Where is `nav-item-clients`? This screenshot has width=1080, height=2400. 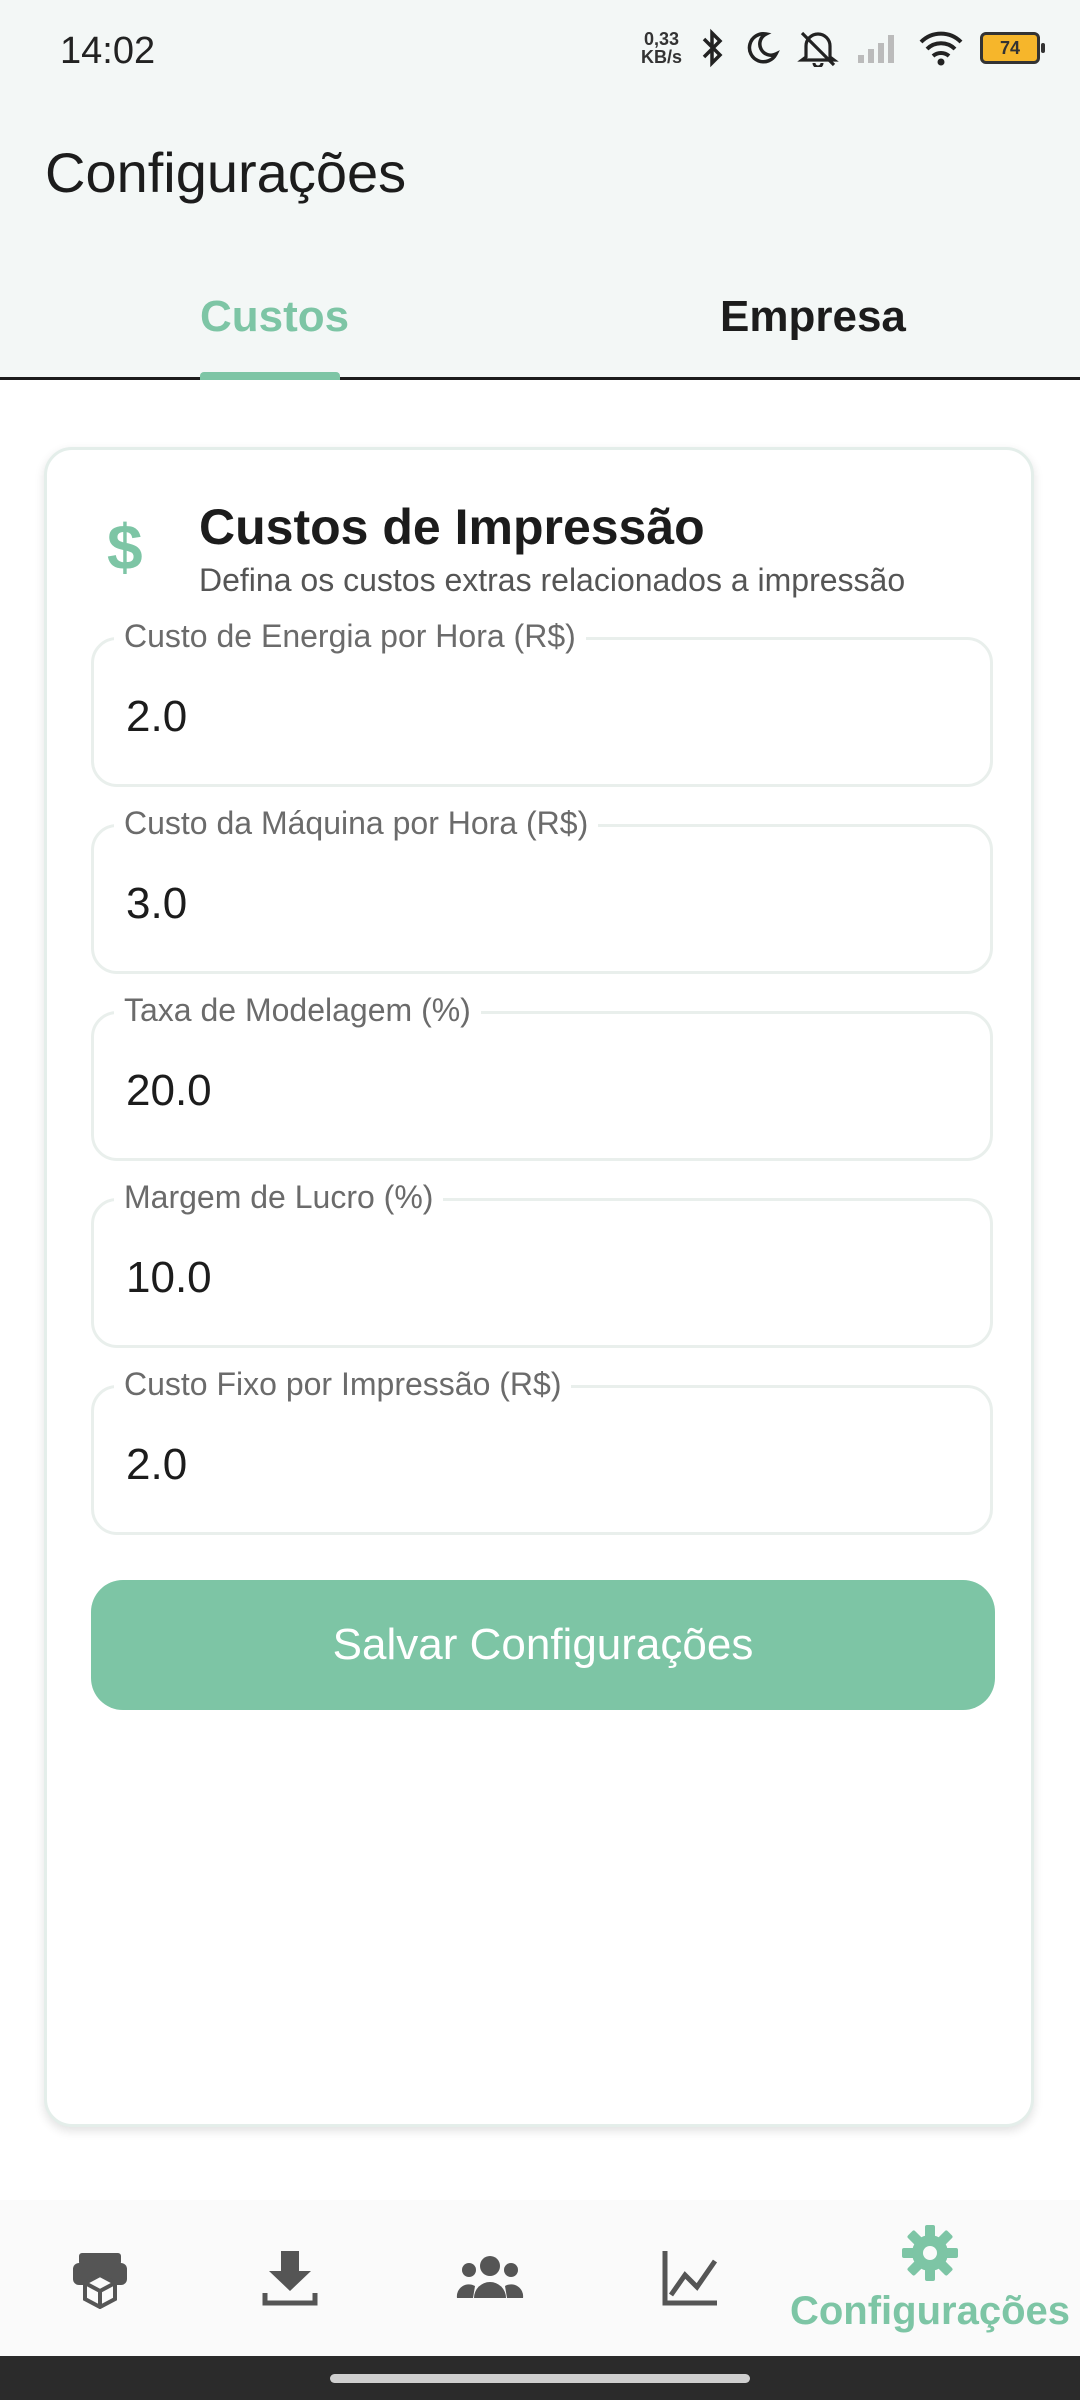 nav-item-clients is located at coordinates (490, 2278).